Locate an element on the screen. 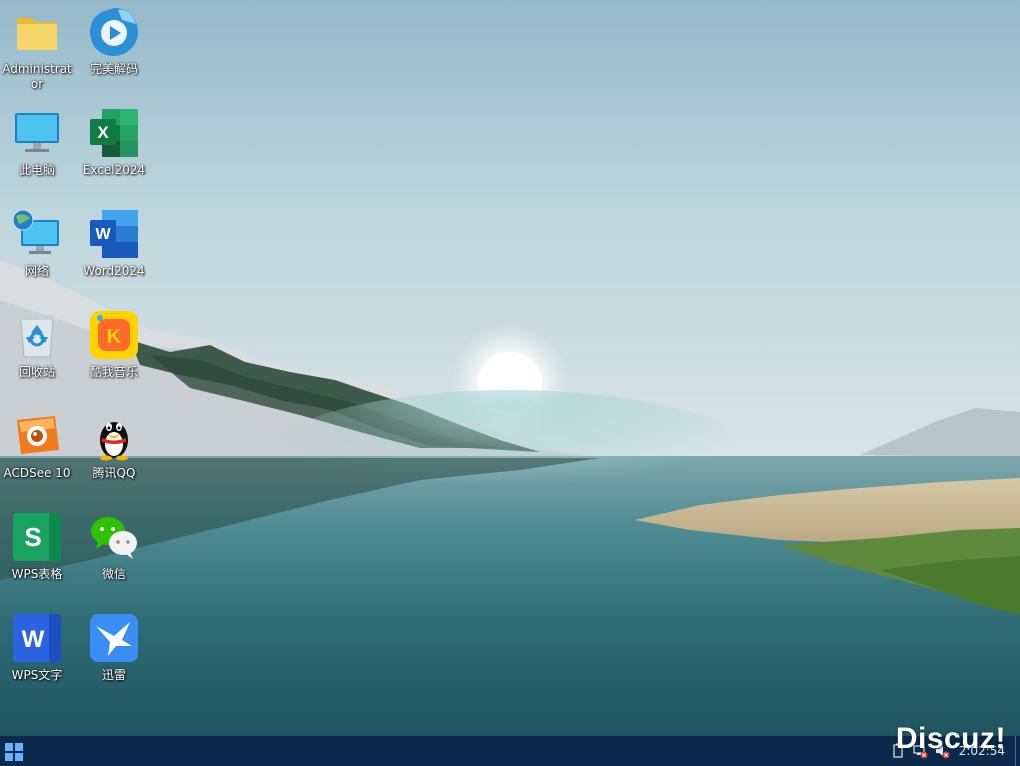 This screenshot has height=766, width=1020. desktop-icon-word: W Word2024 is located at coordinates (114, 254).